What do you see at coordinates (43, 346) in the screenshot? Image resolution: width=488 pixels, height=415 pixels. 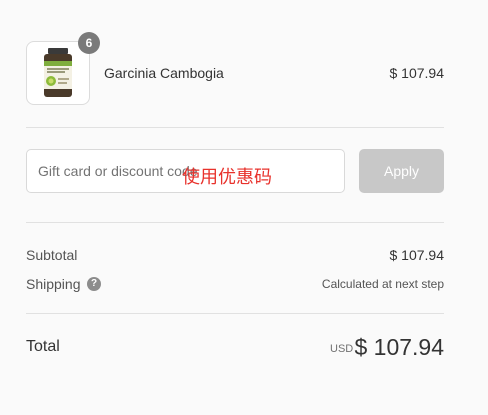 I see `total-label: Total` at bounding box center [43, 346].